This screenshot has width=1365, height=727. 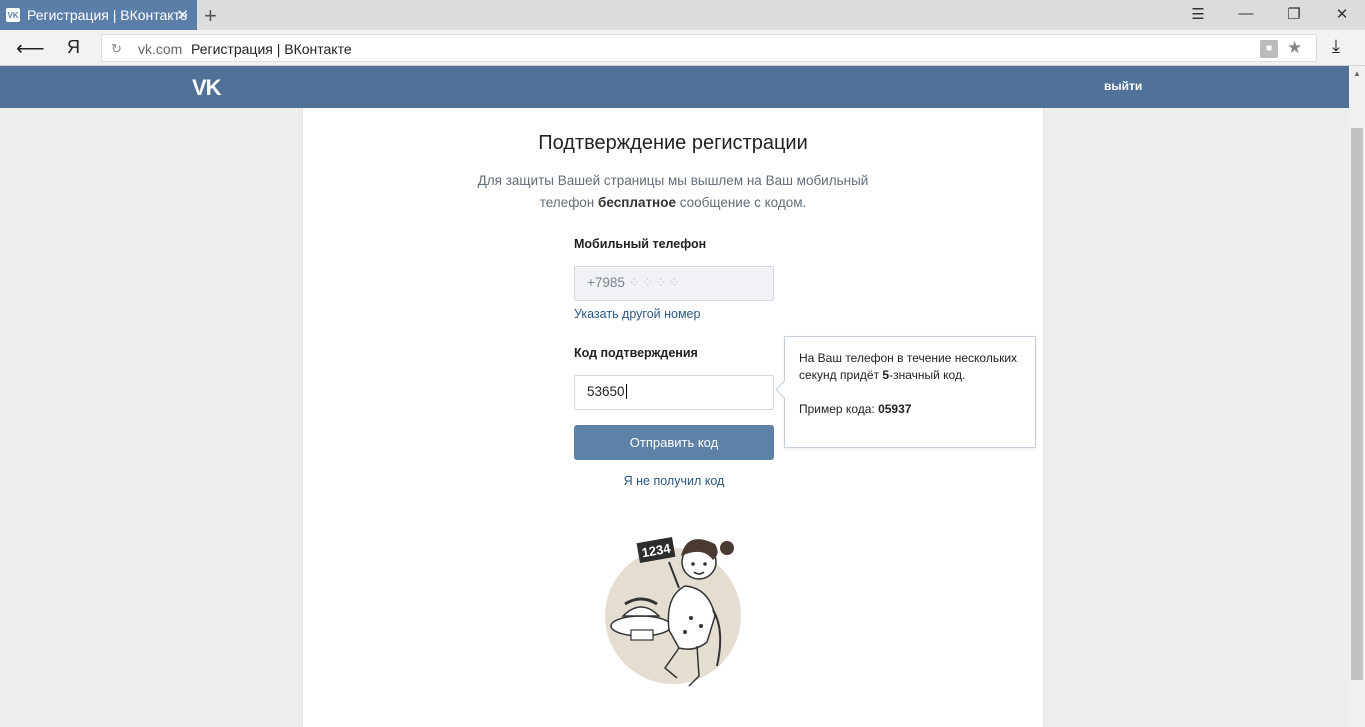 I want to click on lock-icon: ■, so click(x=1269, y=49).